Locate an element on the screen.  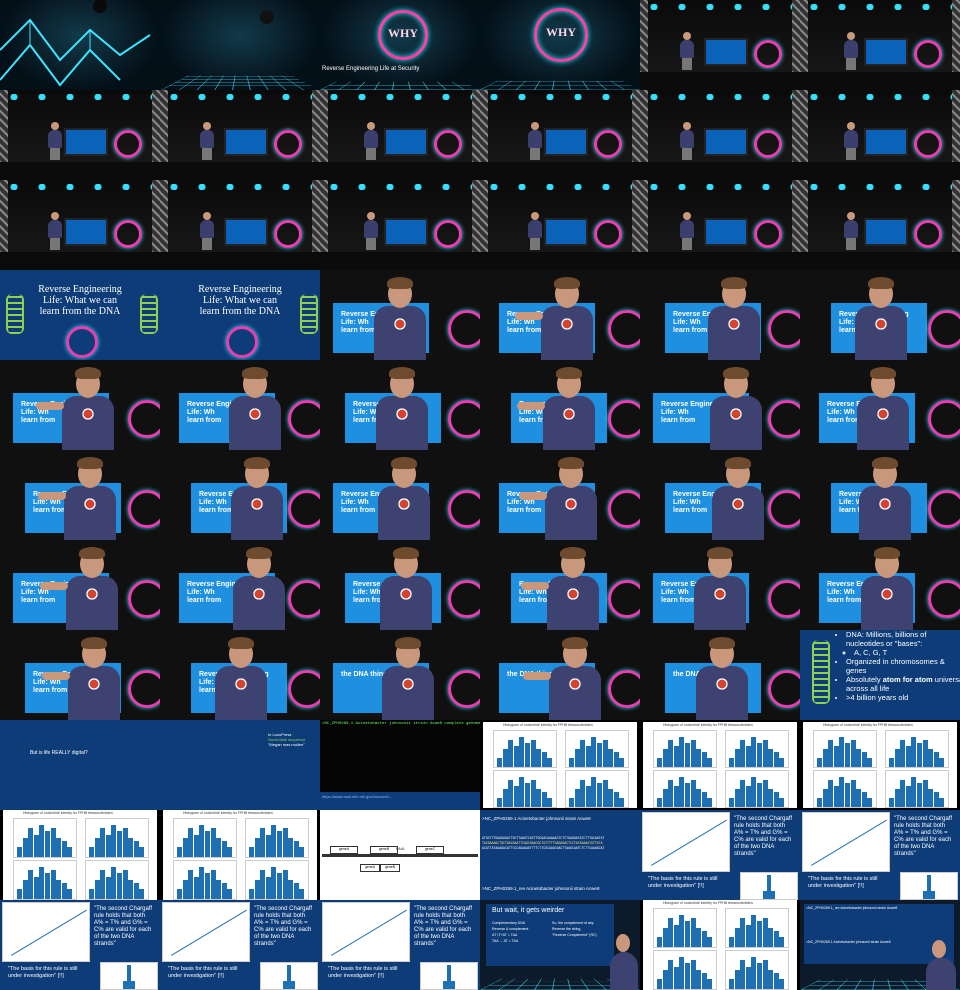
spike-histogram is located at coordinates (769, 886).